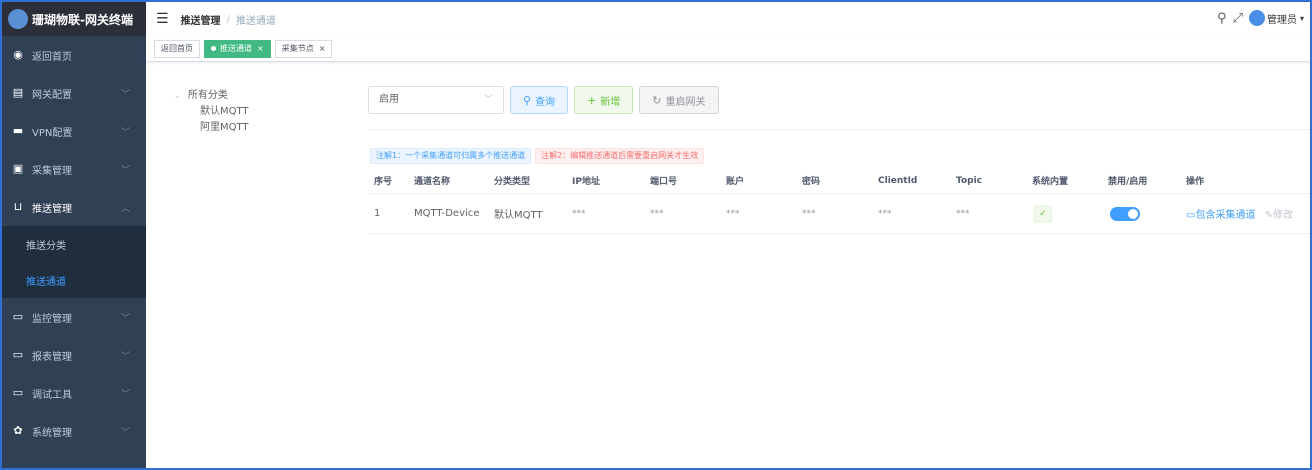  I want to click on check-icon: ✓, so click(1043, 213).